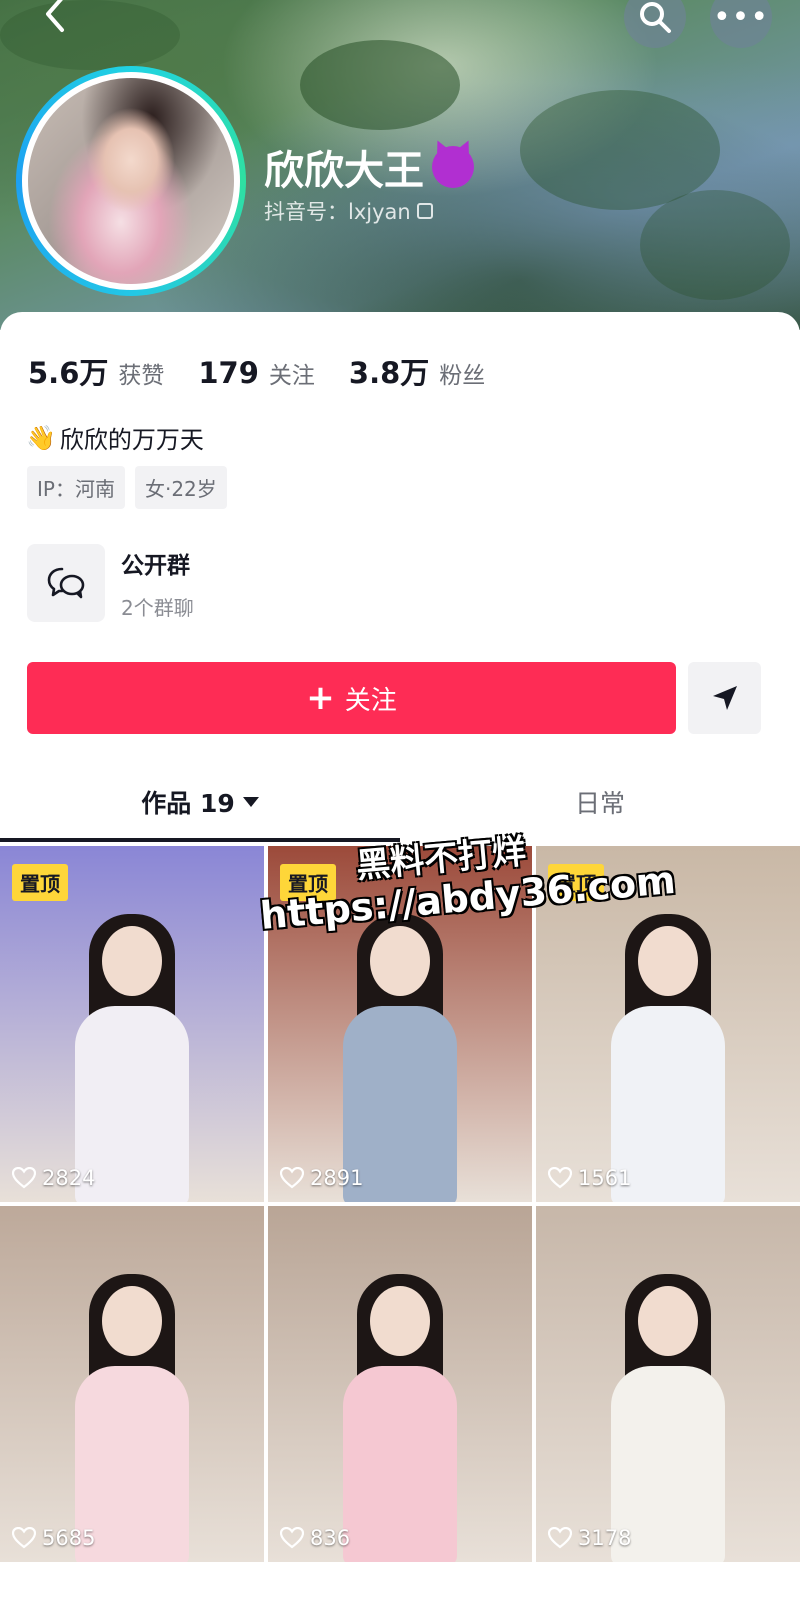 The width and height of the screenshot is (800, 1621). What do you see at coordinates (69, 1178) in the screenshot?
I see `likes-count: 2824` at bounding box center [69, 1178].